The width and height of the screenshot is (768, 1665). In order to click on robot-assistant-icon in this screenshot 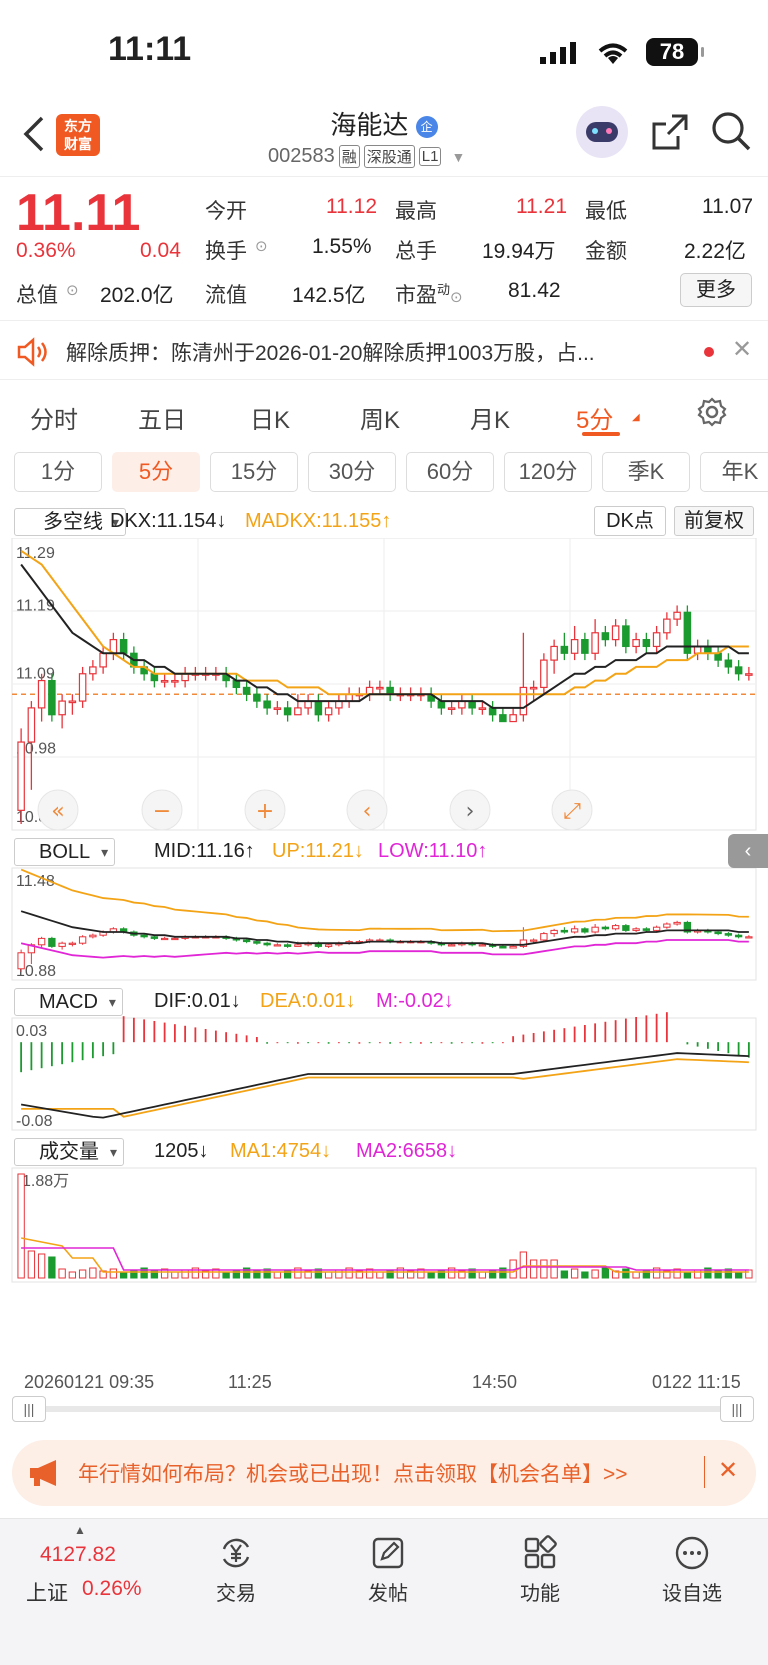, I will do `click(602, 132)`.